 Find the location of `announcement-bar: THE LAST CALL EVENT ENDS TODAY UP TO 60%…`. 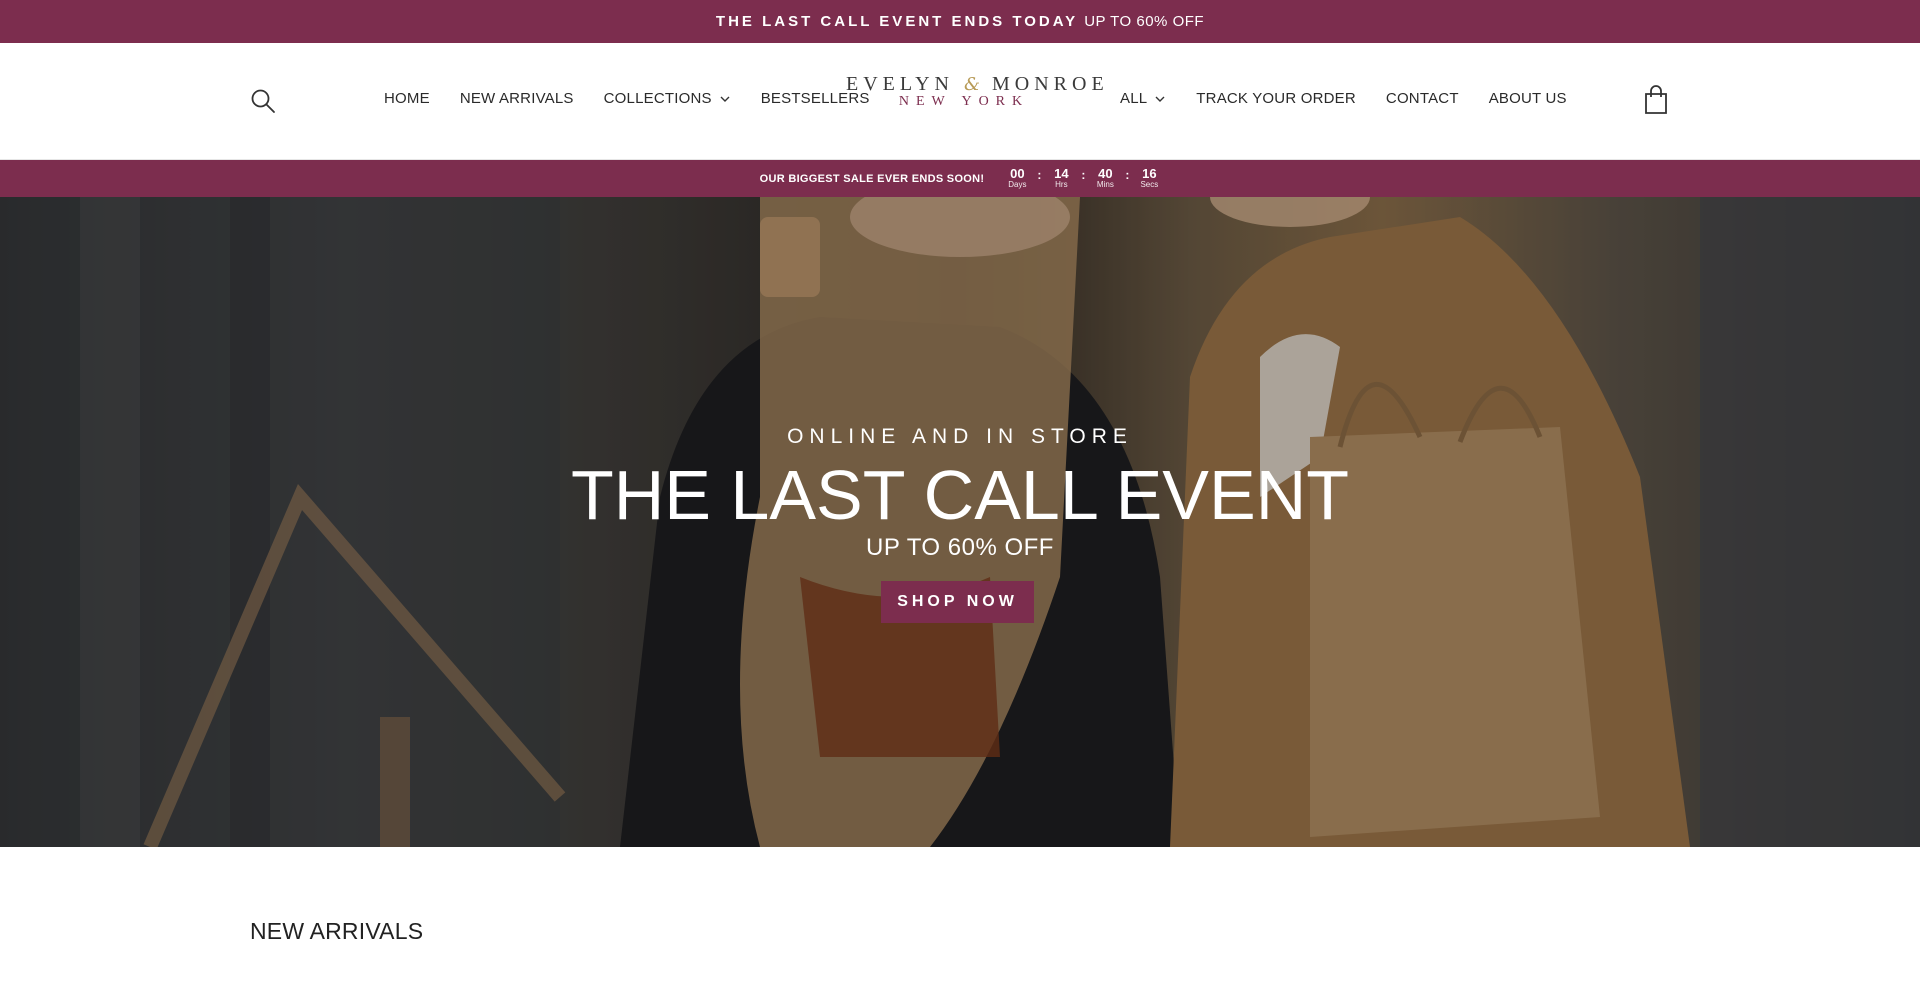

announcement-bar: THE LAST CALL EVENT ENDS TODAY UP TO 60%… is located at coordinates (960, 21).